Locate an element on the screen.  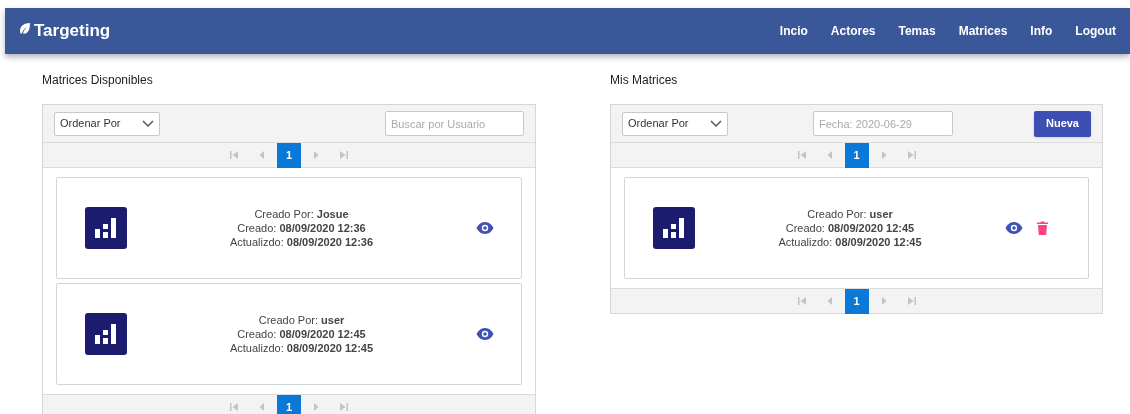
section-title: Matrices Disponibles is located at coordinates (98, 80).